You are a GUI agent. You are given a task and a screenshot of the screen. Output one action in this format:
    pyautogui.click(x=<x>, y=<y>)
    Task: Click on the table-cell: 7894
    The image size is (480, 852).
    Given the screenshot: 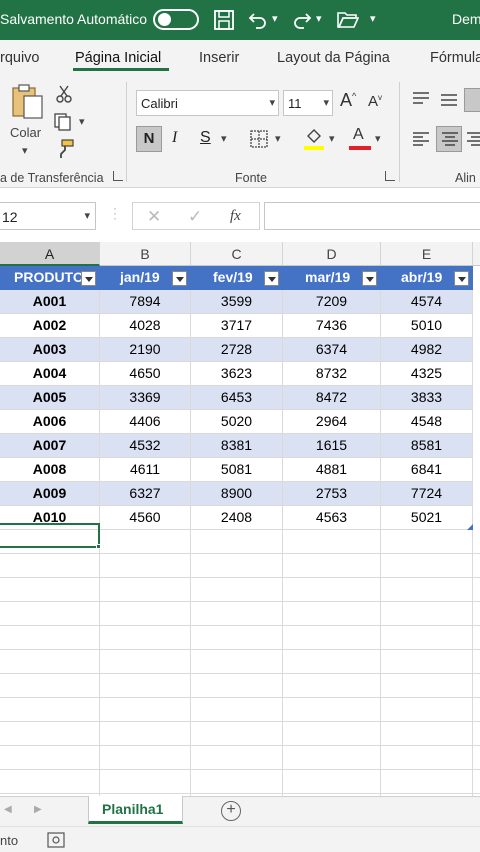 What is the action you would take?
    pyautogui.click(x=145, y=302)
    